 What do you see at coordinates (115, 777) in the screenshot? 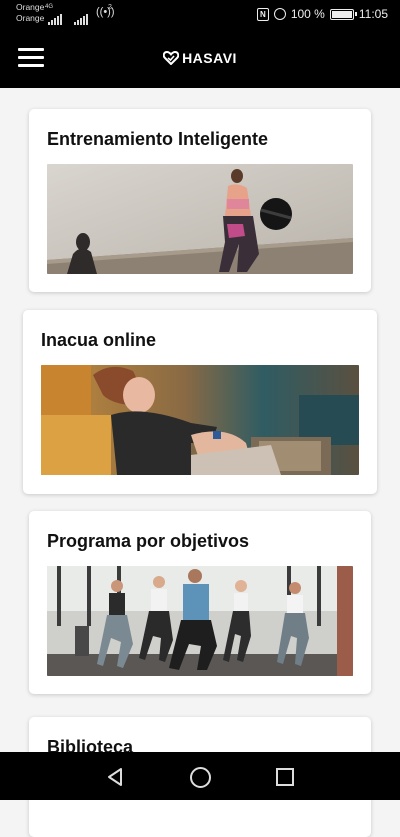
I see `back-triangle-icon` at bounding box center [115, 777].